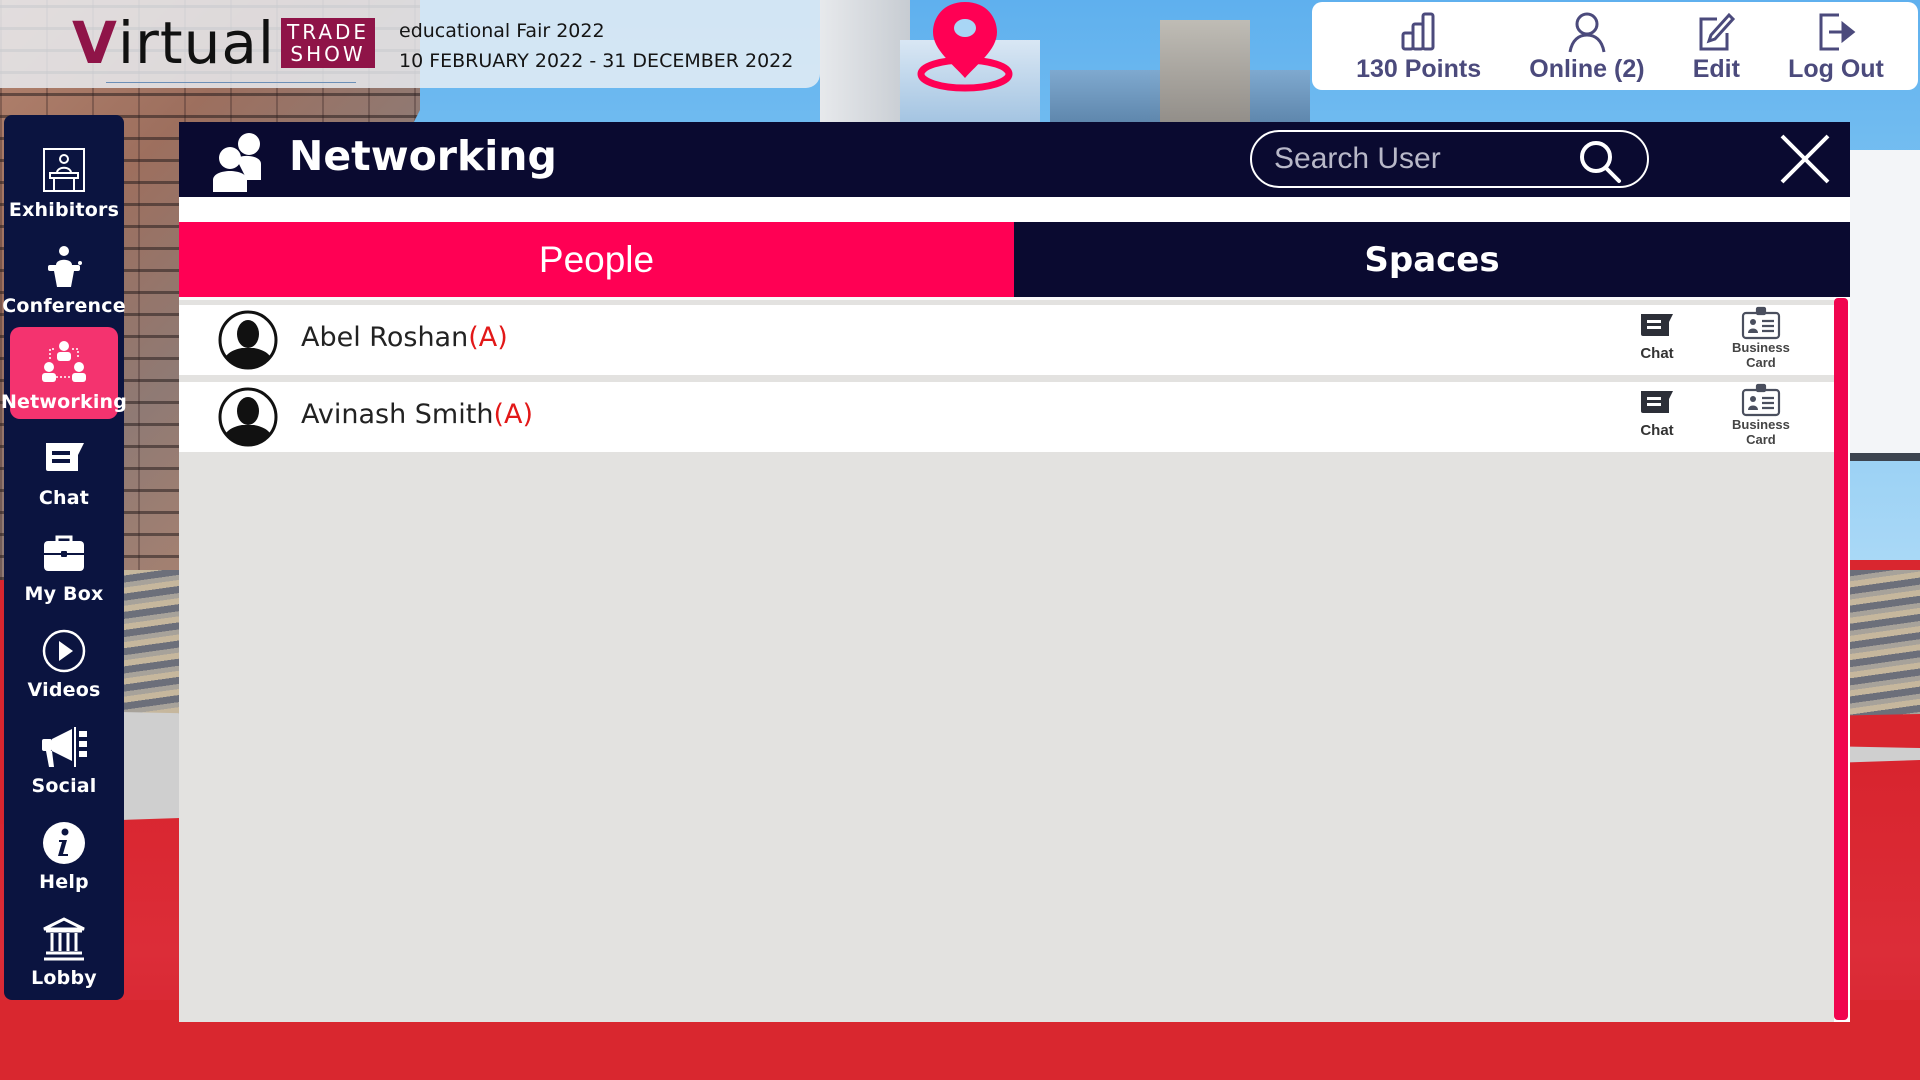 The height and width of the screenshot is (1080, 1920). What do you see at coordinates (1841, 659) in the screenshot?
I see `list-scrollbar` at bounding box center [1841, 659].